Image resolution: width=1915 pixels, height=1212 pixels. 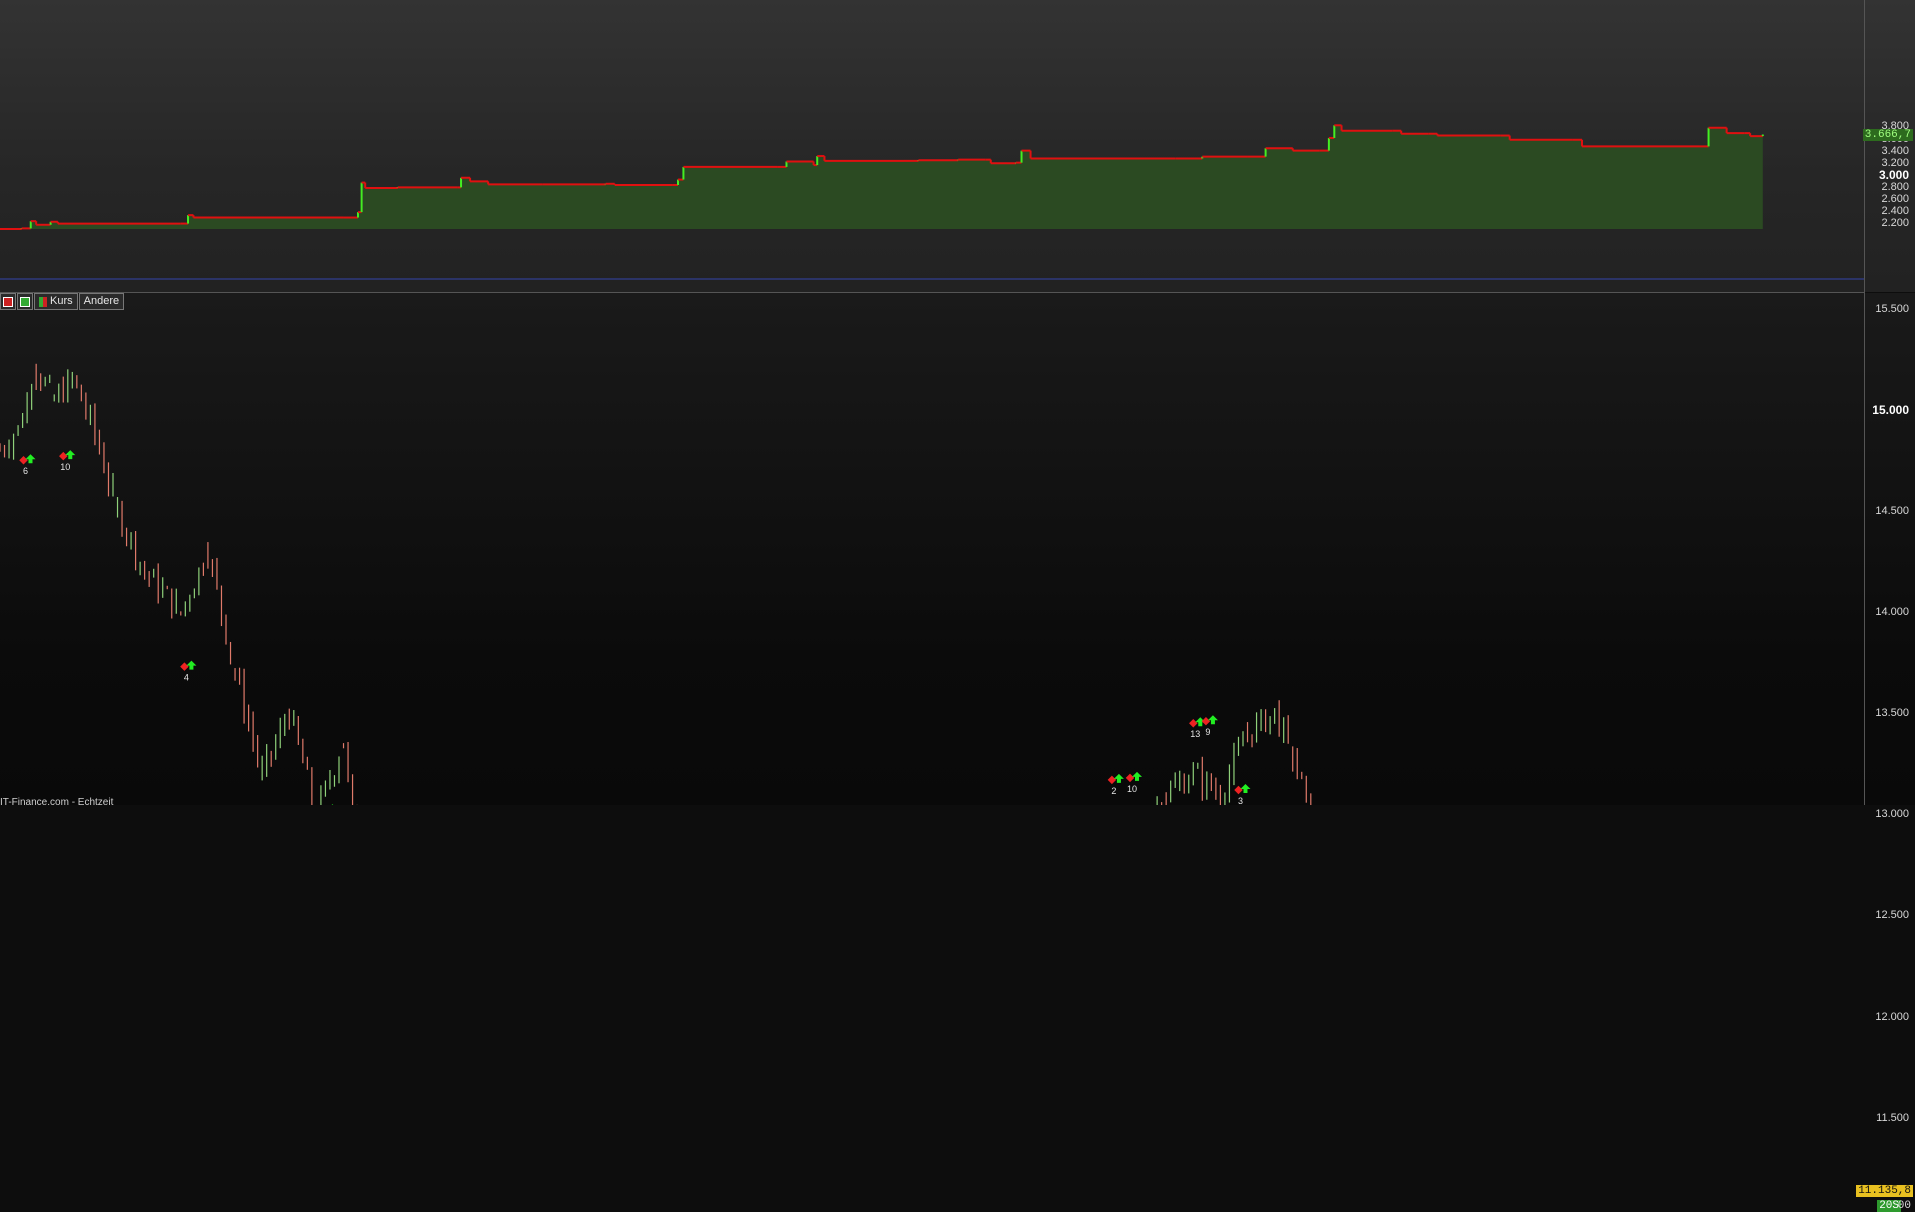 I want to click on equity-axis-tick: 3.000, so click(x=1893, y=174).